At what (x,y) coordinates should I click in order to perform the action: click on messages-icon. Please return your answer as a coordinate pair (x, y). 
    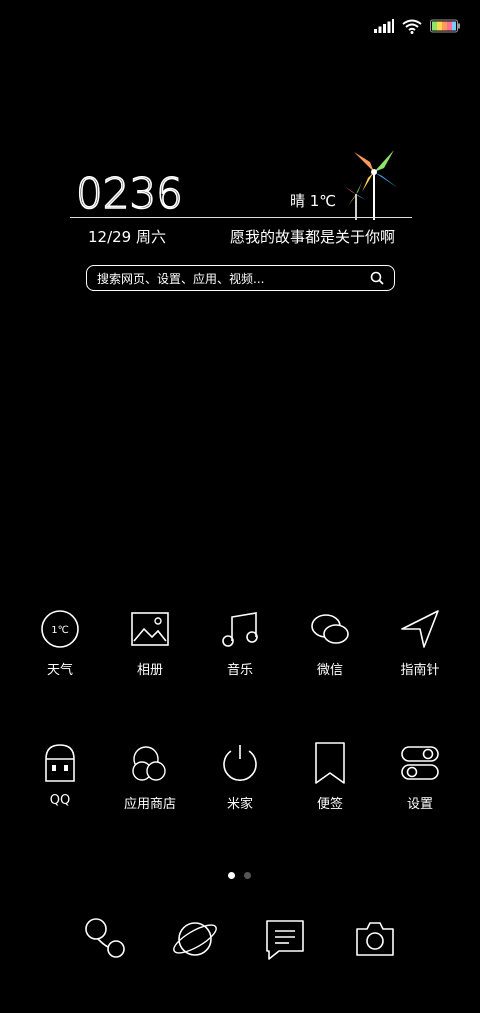
    Looking at the image, I should click on (285, 939).